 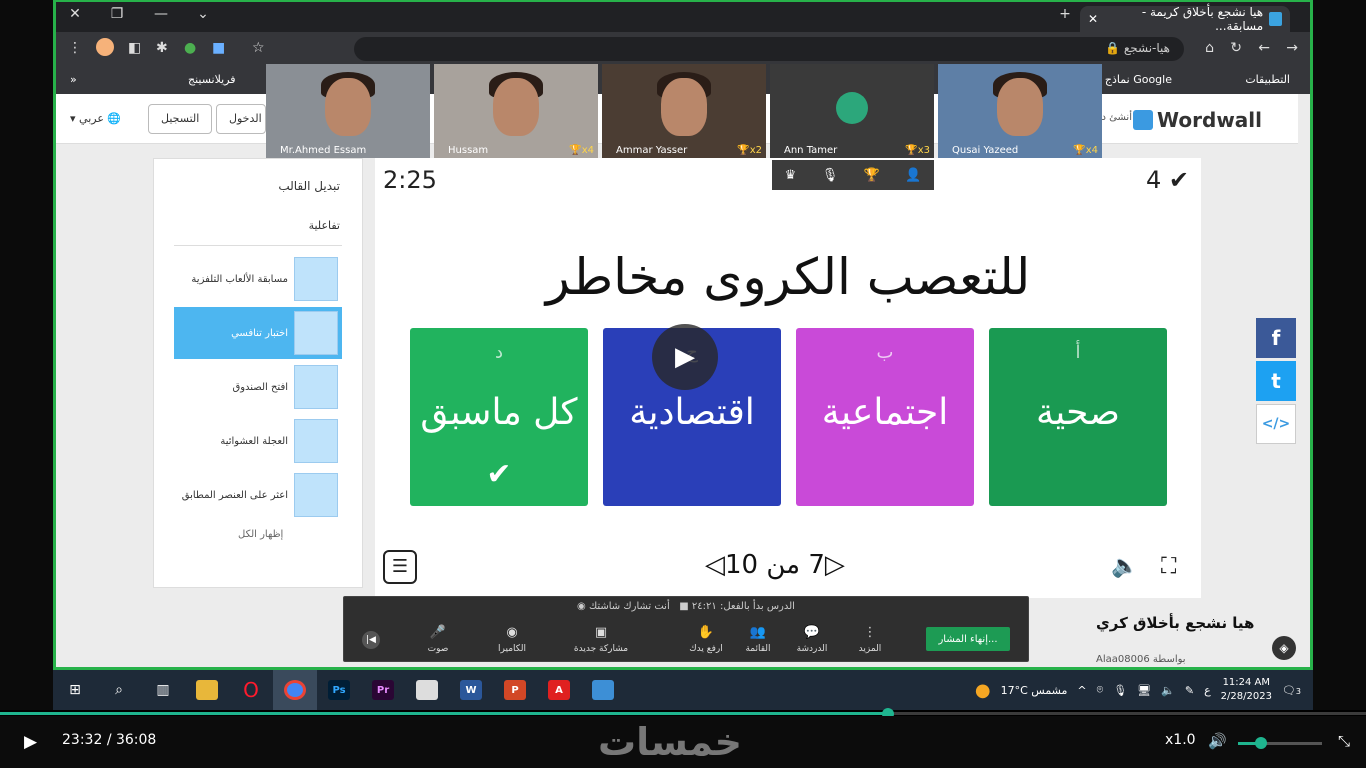 I want to click on reload-icon: ↻, so click(x=1236, y=48).